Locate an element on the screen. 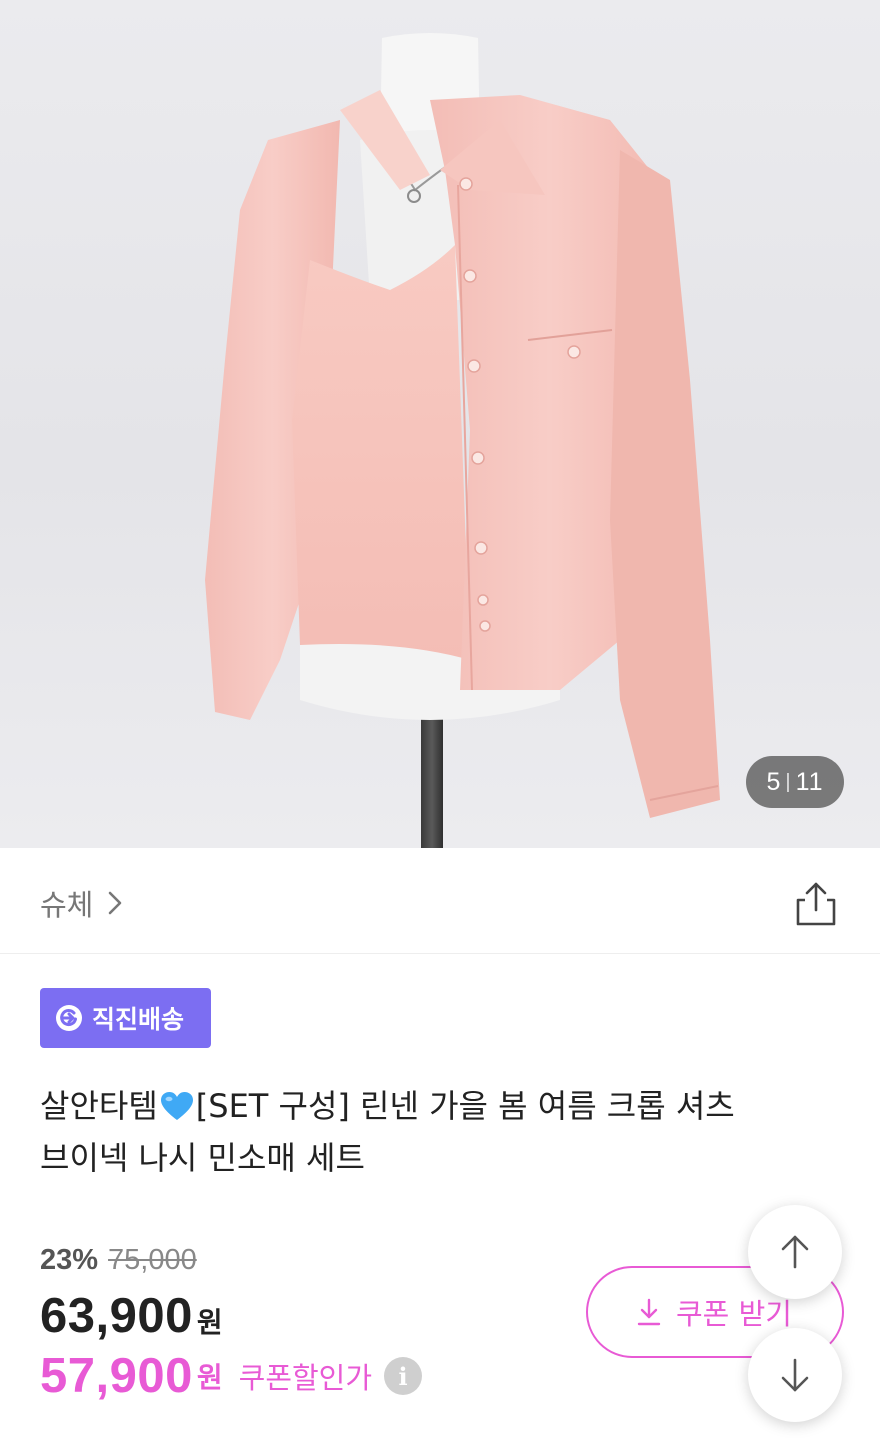 This screenshot has width=880, height=1440. product-title-line-2: 브이넥 나시 민소매 세트 is located at coordinates (202, 1158).